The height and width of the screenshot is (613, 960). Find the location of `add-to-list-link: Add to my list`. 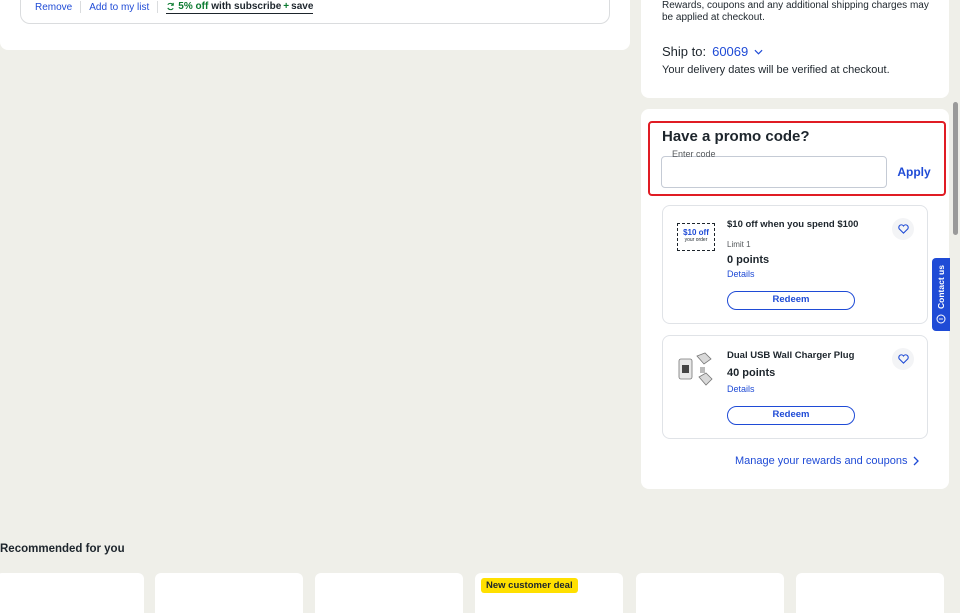

add-to-list-link: Add to my list is located at coordinates (119, 7).